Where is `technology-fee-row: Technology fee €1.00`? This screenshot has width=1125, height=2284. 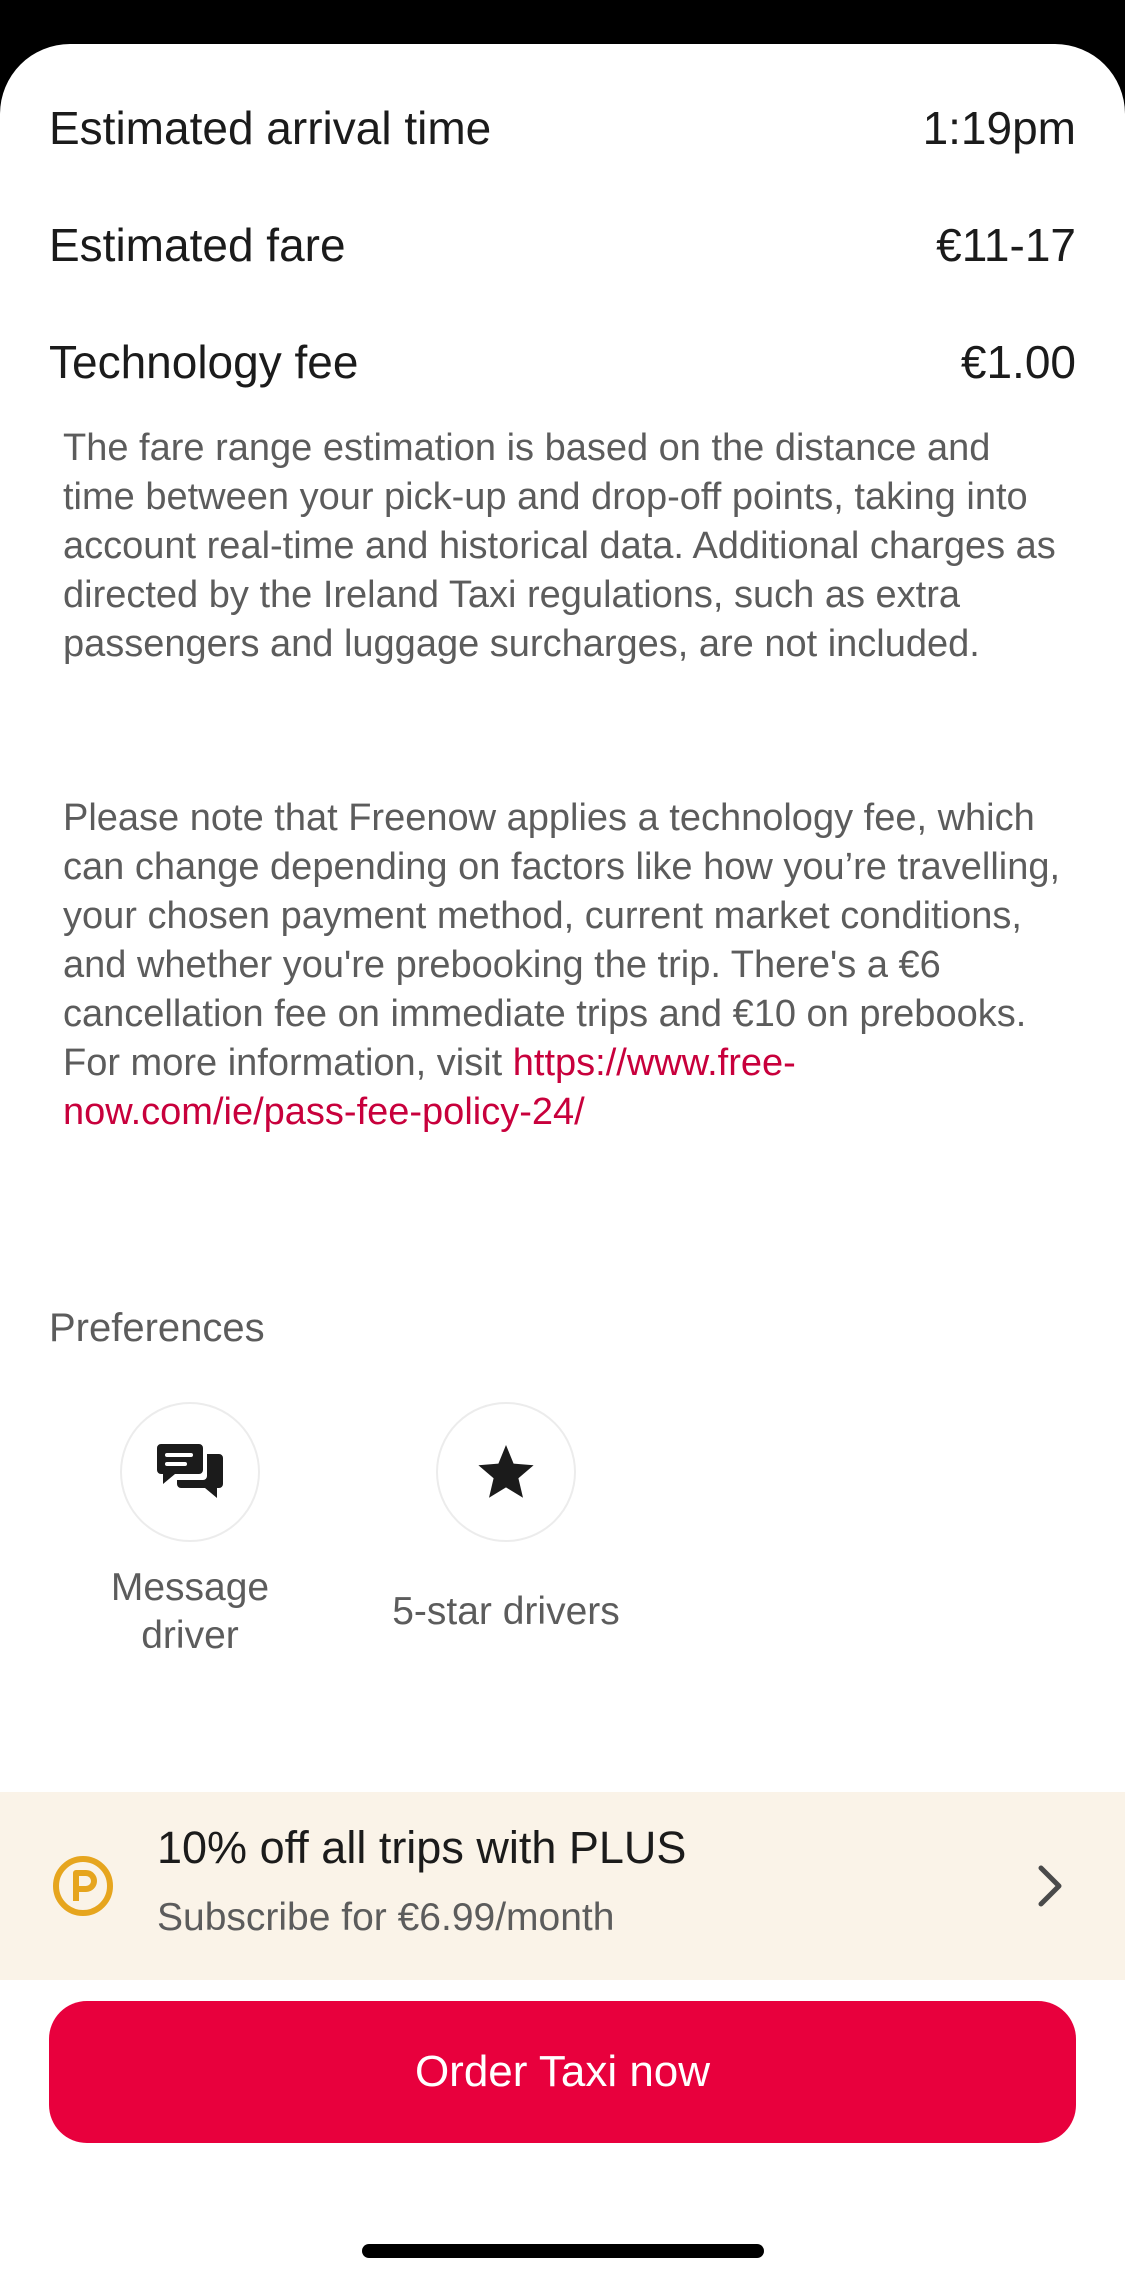
technology-fee-row: Technology fee €1.00 is located at coordinates (562, 362).